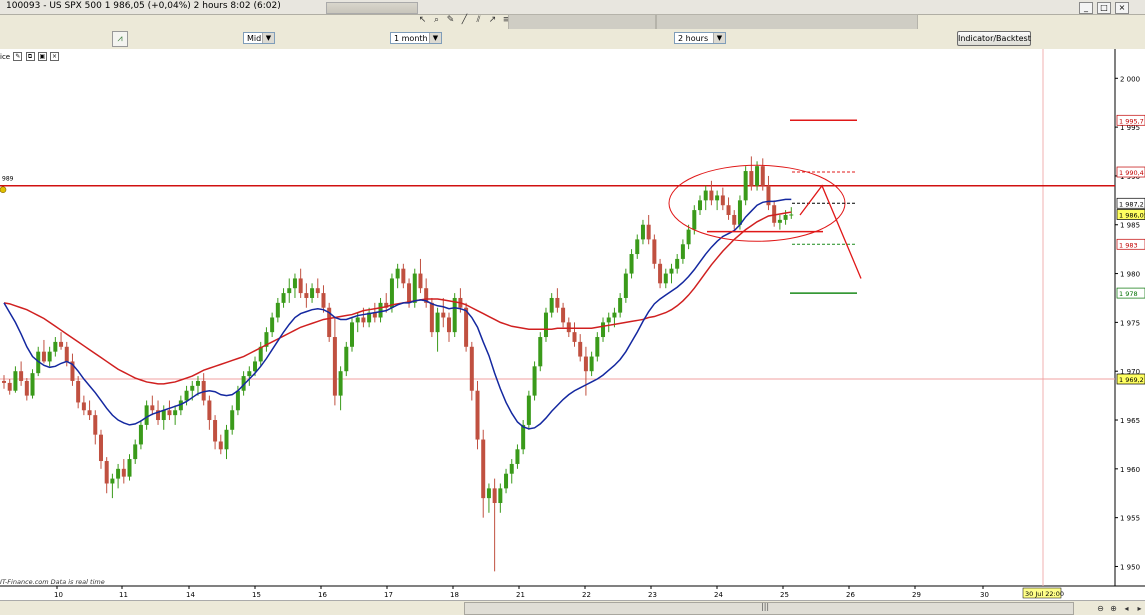  Describe the element at coordinates (1113, 608) in the screenshot. I see `zoom-in-icon: ⊕` at that location.